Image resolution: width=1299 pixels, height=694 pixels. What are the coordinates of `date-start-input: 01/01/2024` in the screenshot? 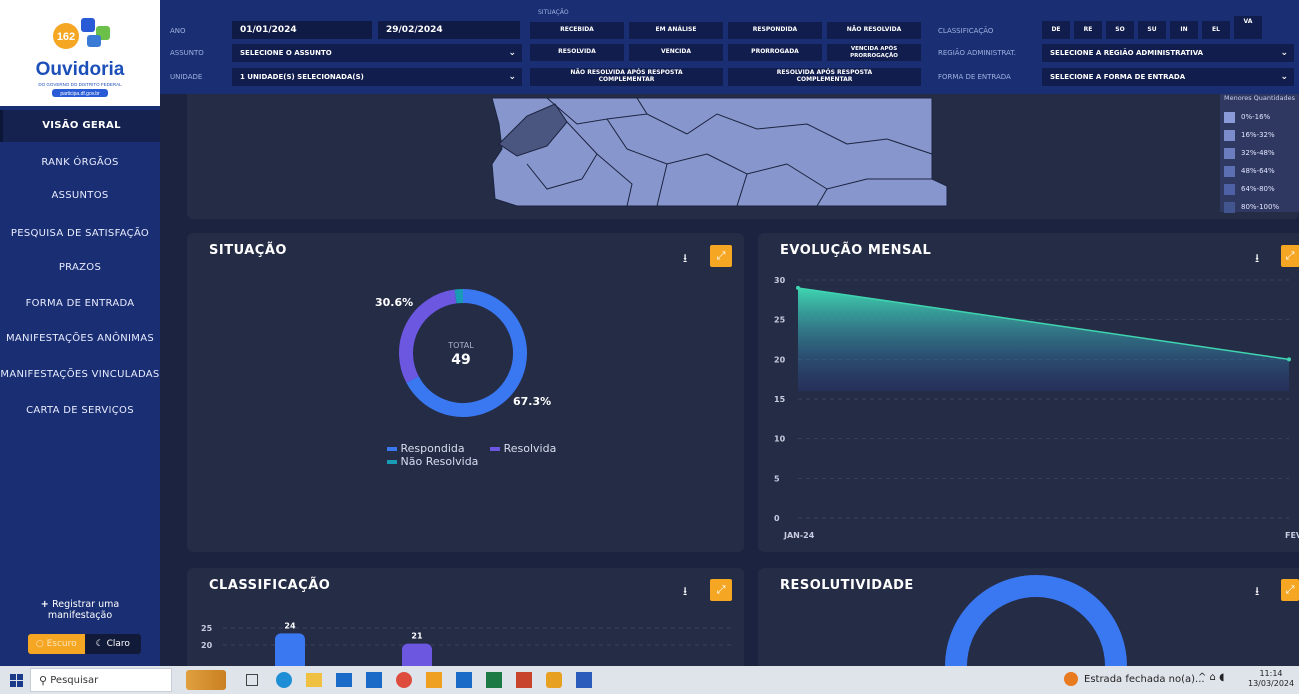 It's located at (302, 30).